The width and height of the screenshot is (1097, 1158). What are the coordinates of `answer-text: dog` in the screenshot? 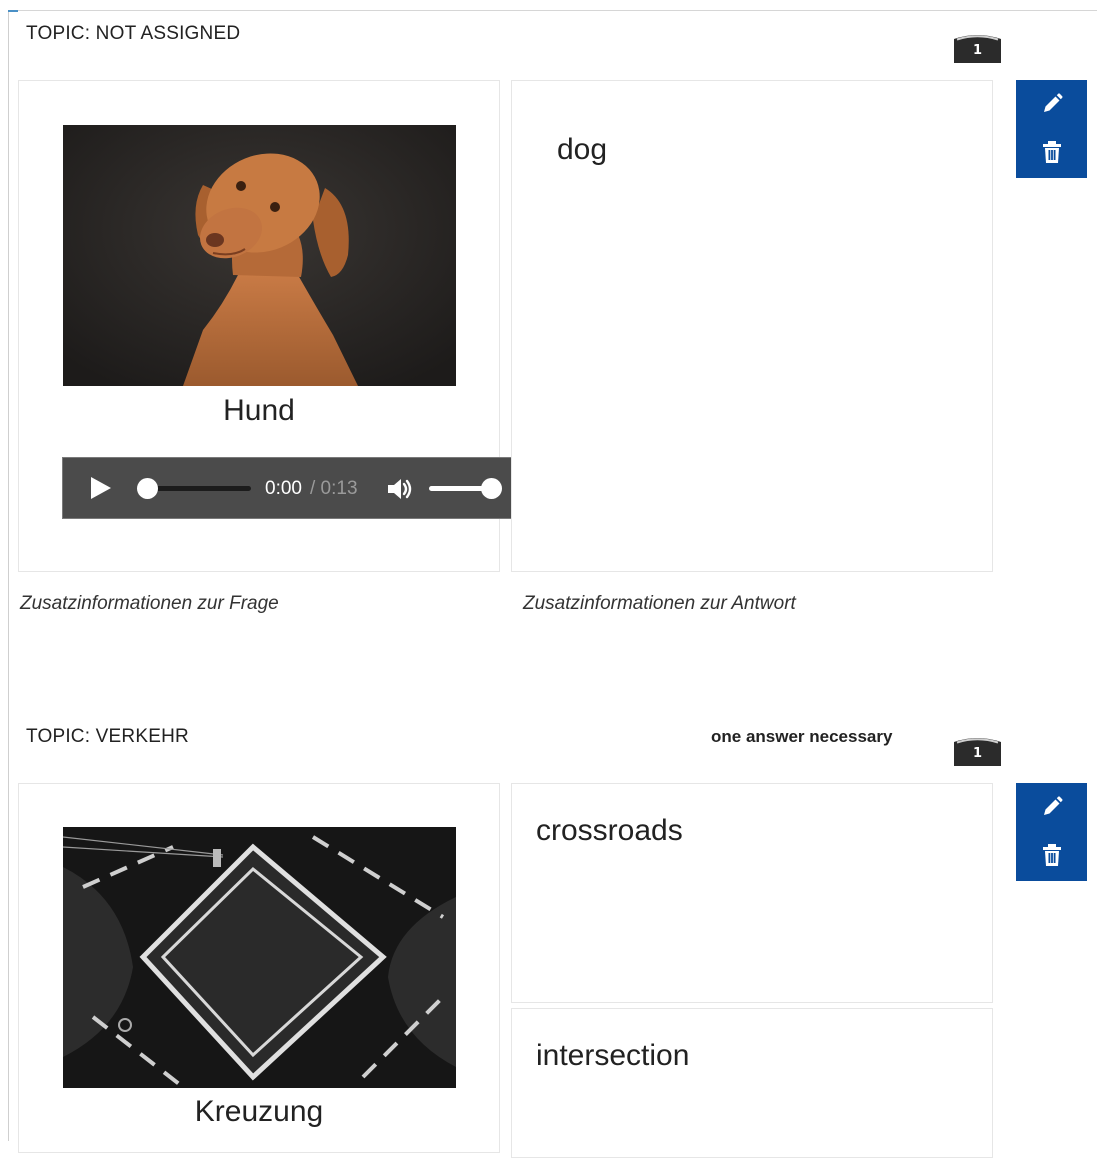 It's located at (582, 149).